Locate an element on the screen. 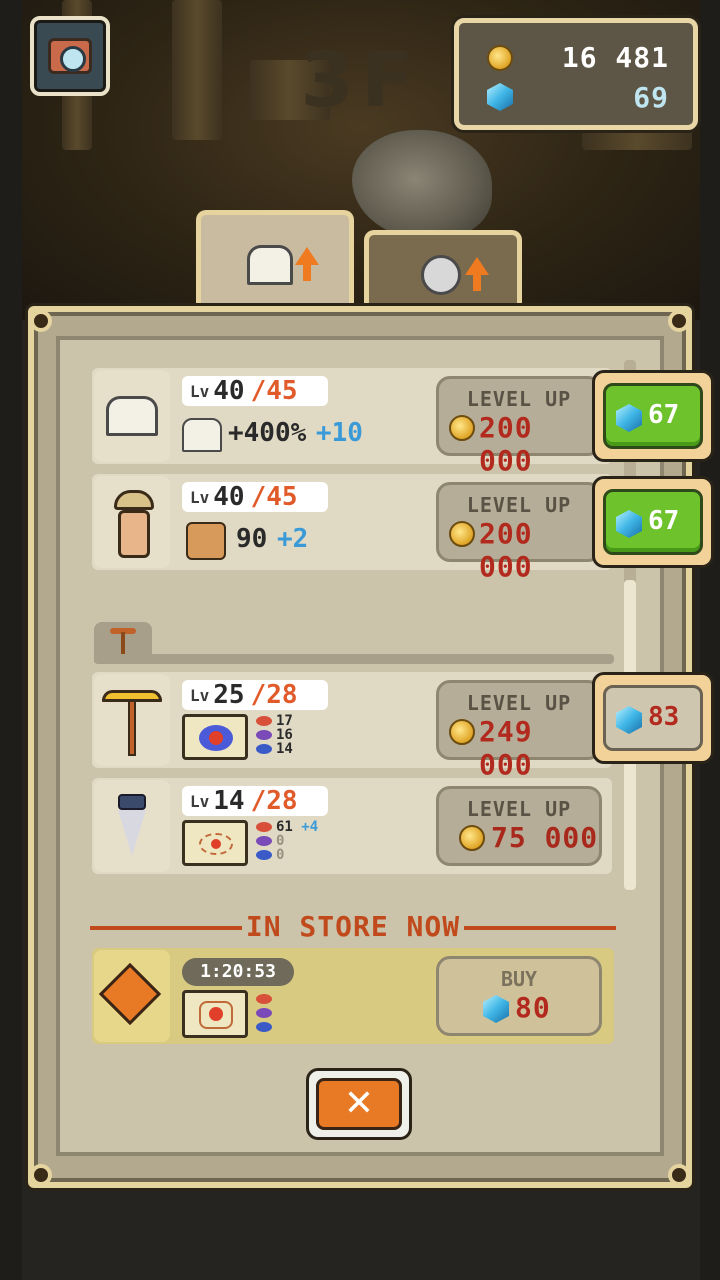 The image size is (720, 1280). level-indicator: Lv 14 /28 is located at coordinates (255, 801).